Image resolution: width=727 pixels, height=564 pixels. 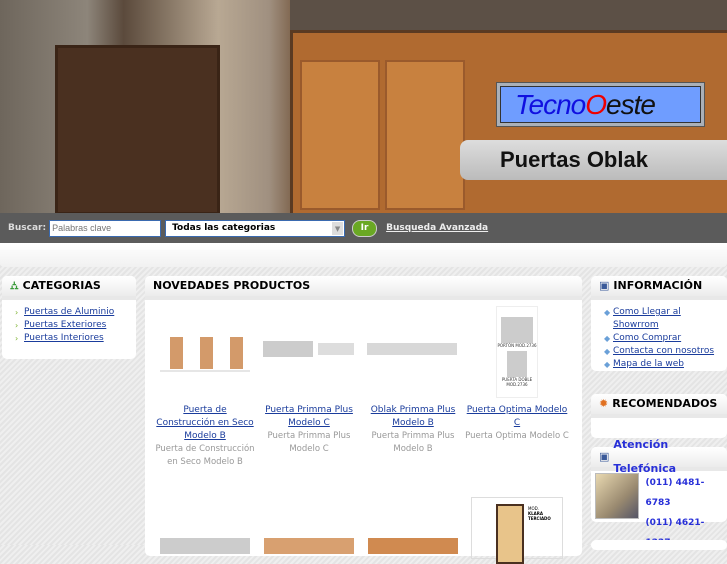 I want to click on category-select: Todas las categorias ▼, so click(x=255, y=228).